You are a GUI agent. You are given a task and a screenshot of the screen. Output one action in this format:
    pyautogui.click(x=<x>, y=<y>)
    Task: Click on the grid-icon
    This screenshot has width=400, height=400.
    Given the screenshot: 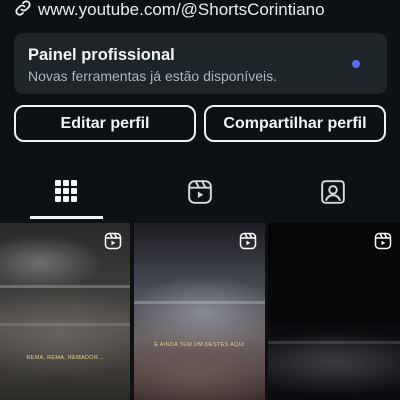 What is the action you would take?
    pyautogui.click(x=66, y=193)
    